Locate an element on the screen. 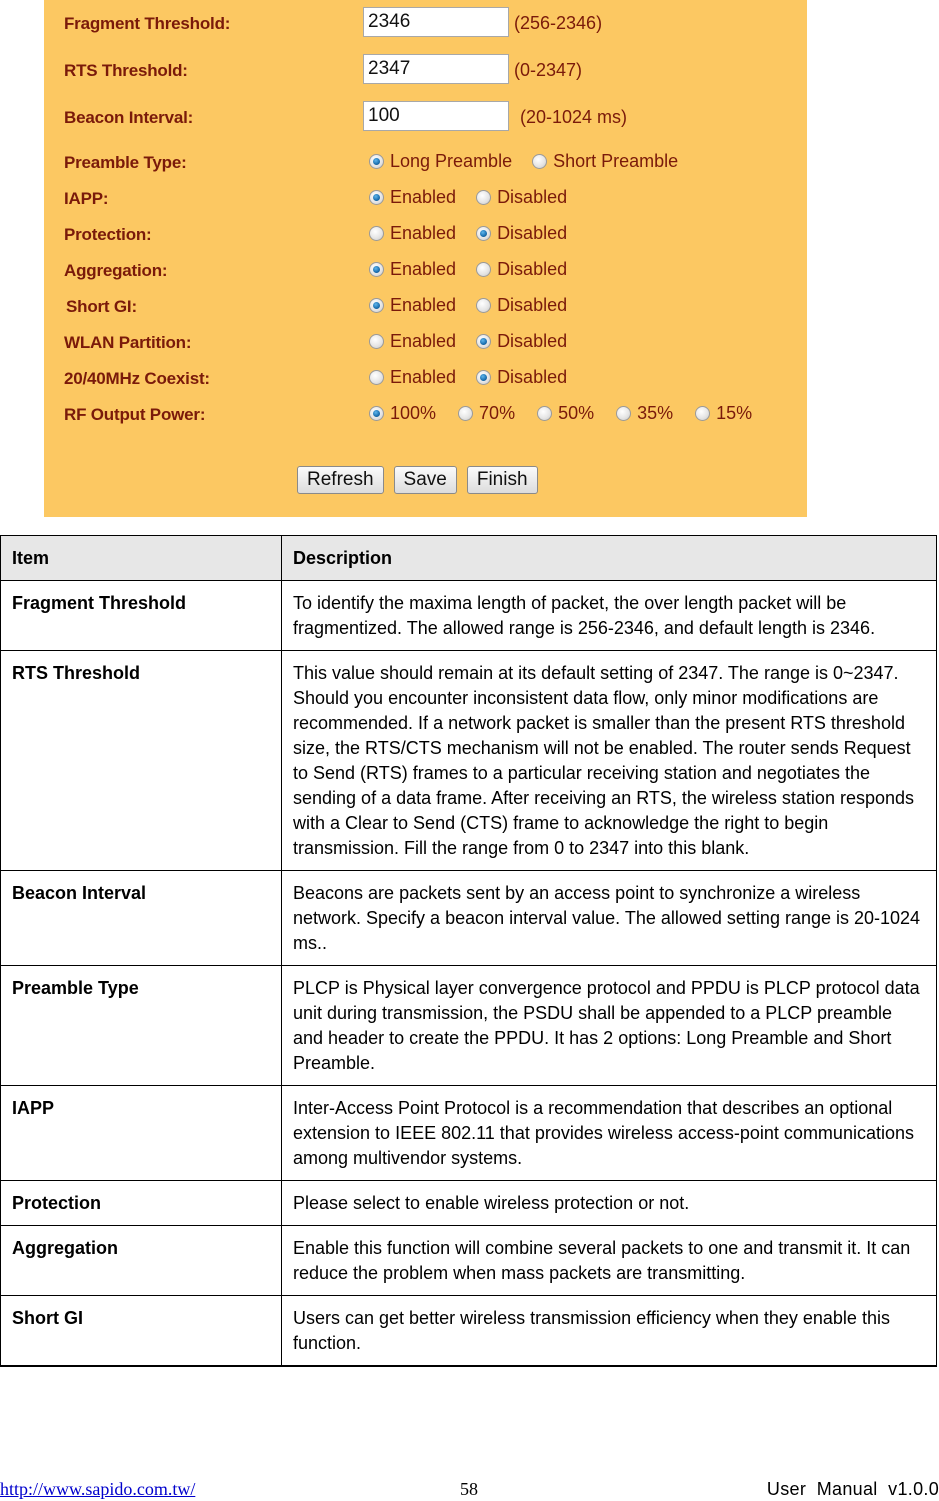 This screenshot has height=1501, width=939. long-preamble-option: Long Preamble is located at coordinates (440, 161).